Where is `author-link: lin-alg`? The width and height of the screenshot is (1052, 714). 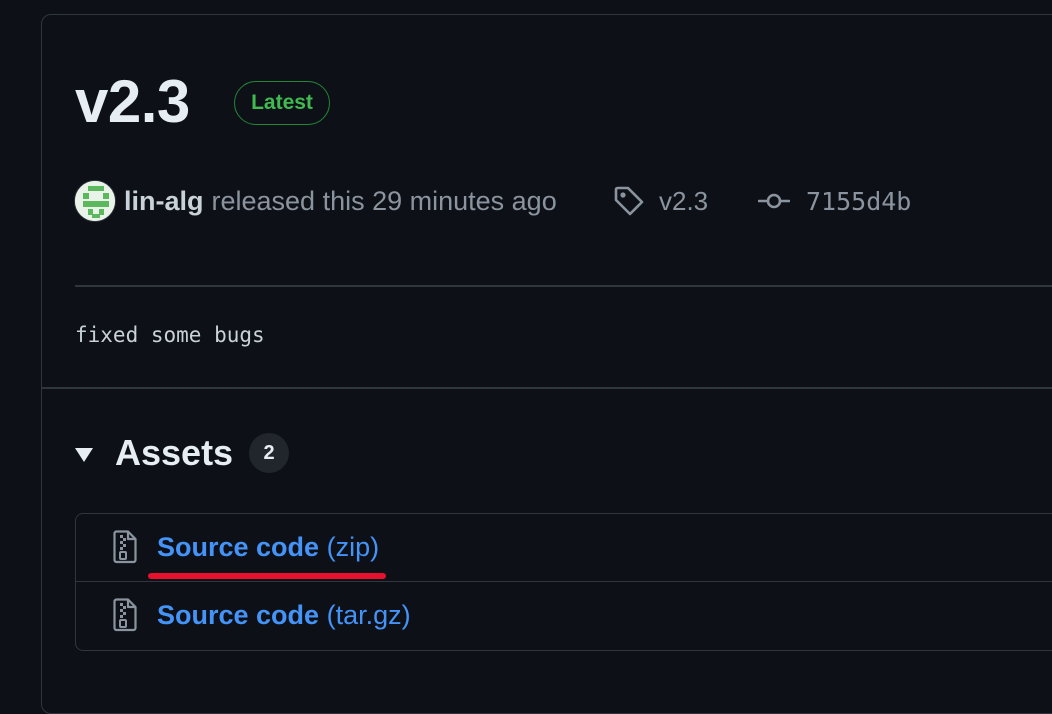
author-link: lin-alg is located at coordinates (164, 201).